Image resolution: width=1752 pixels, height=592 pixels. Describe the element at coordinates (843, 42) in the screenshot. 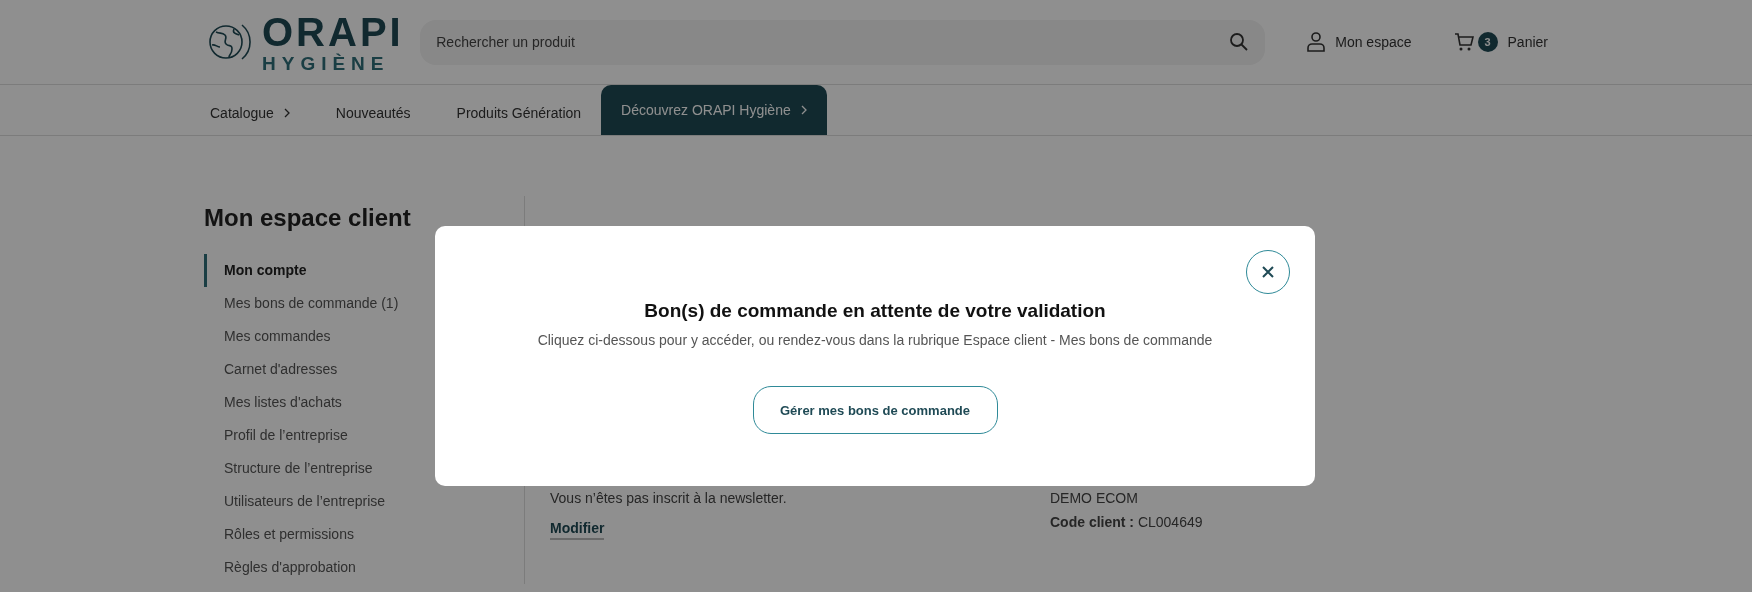

I see `search-field: Rechercher un produit` at that location.